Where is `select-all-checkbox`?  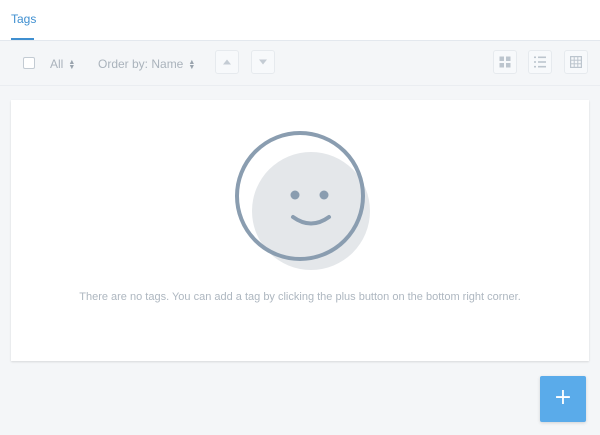
select-all-checkbox is located at coordinates (29, 63).